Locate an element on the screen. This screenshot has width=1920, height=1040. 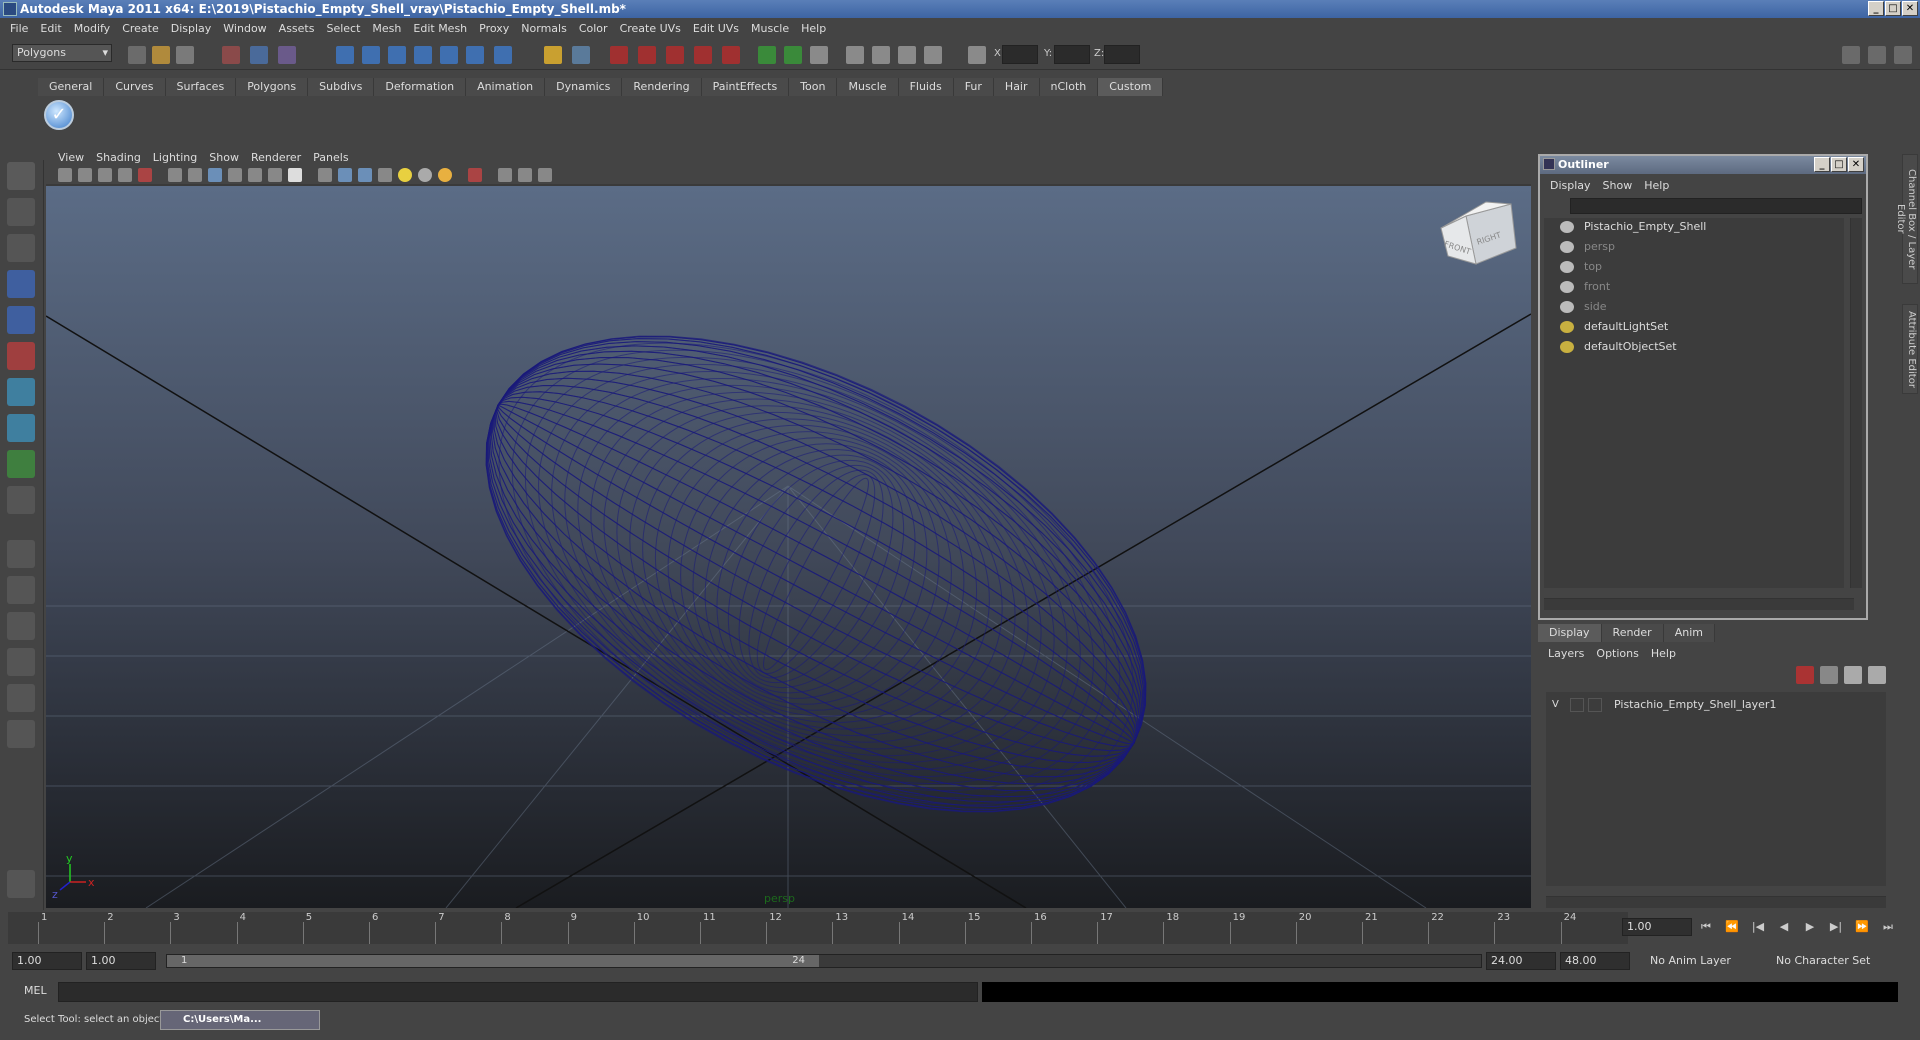
layer-playback-toggle is located at coordinates (1577, 705).